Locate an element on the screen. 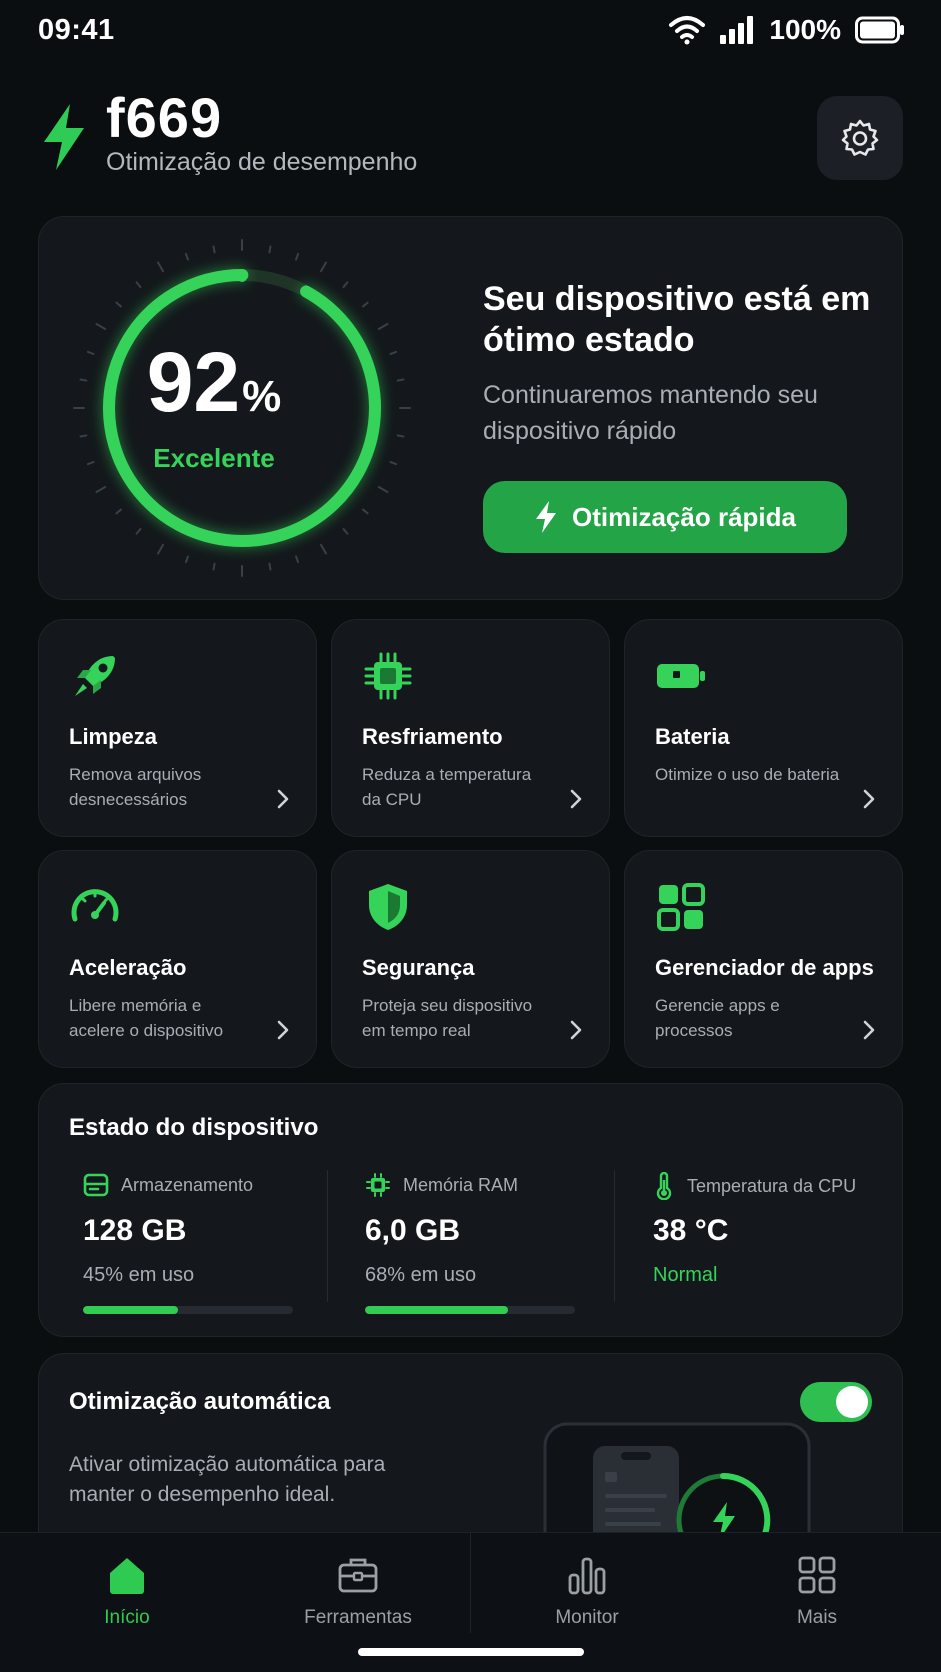 This screenshot has width=941, height=1672. storage-value: 128 GB is located at coordinates (135, 1230).